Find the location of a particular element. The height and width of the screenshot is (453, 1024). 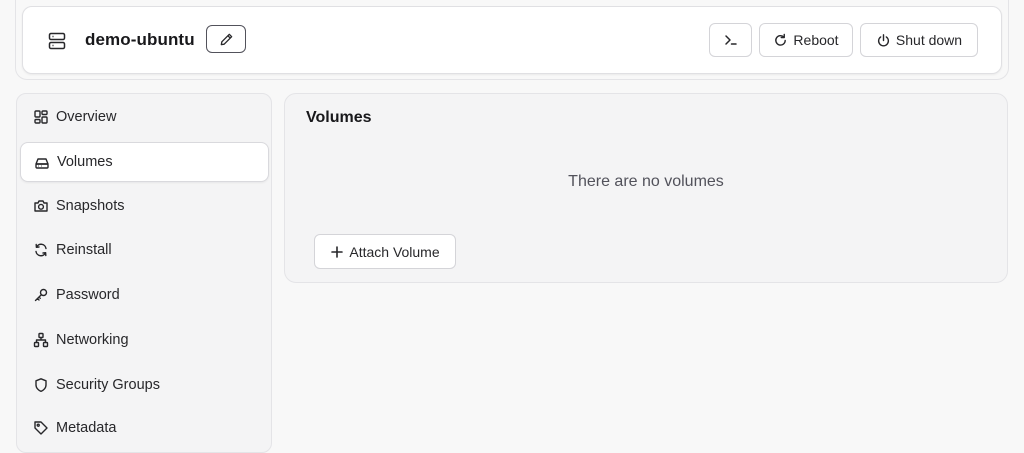

shutdown-label: Shut down is located at coordinates (929, 40).